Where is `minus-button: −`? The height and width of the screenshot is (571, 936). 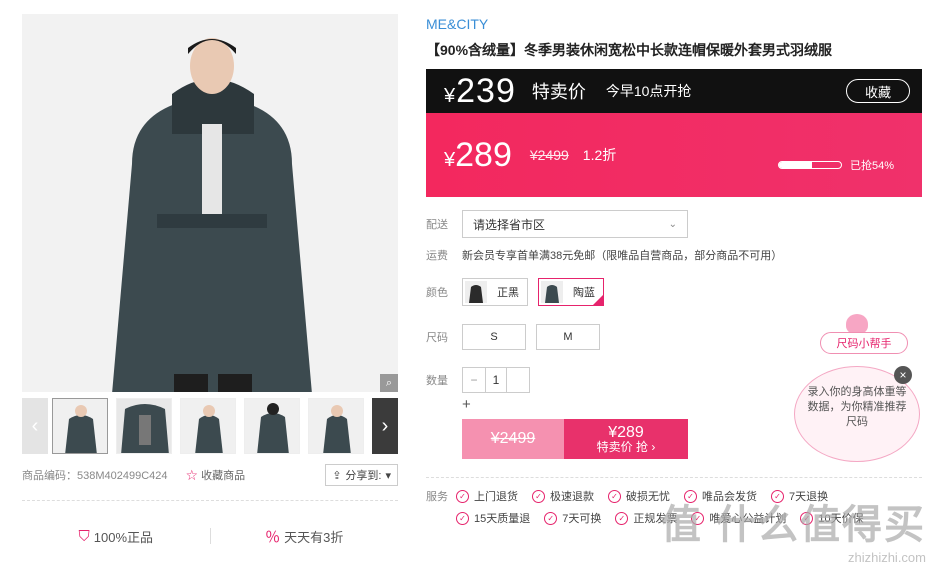 minus-button: − is located at coordinates (474, 380).